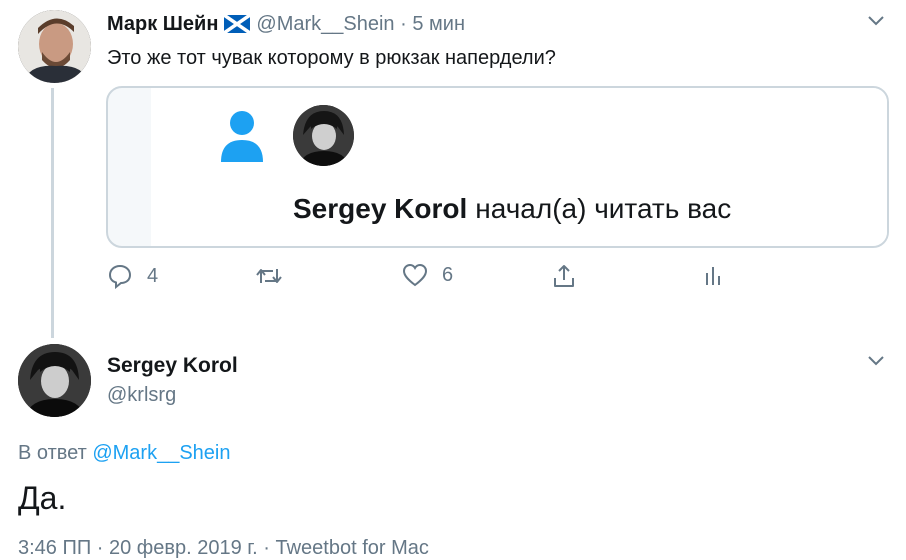 The image size is (906, 560). What do you see at coordinates (242, 136) in the screenshot?
I see `person-icon` at bounding box center [242, 136].